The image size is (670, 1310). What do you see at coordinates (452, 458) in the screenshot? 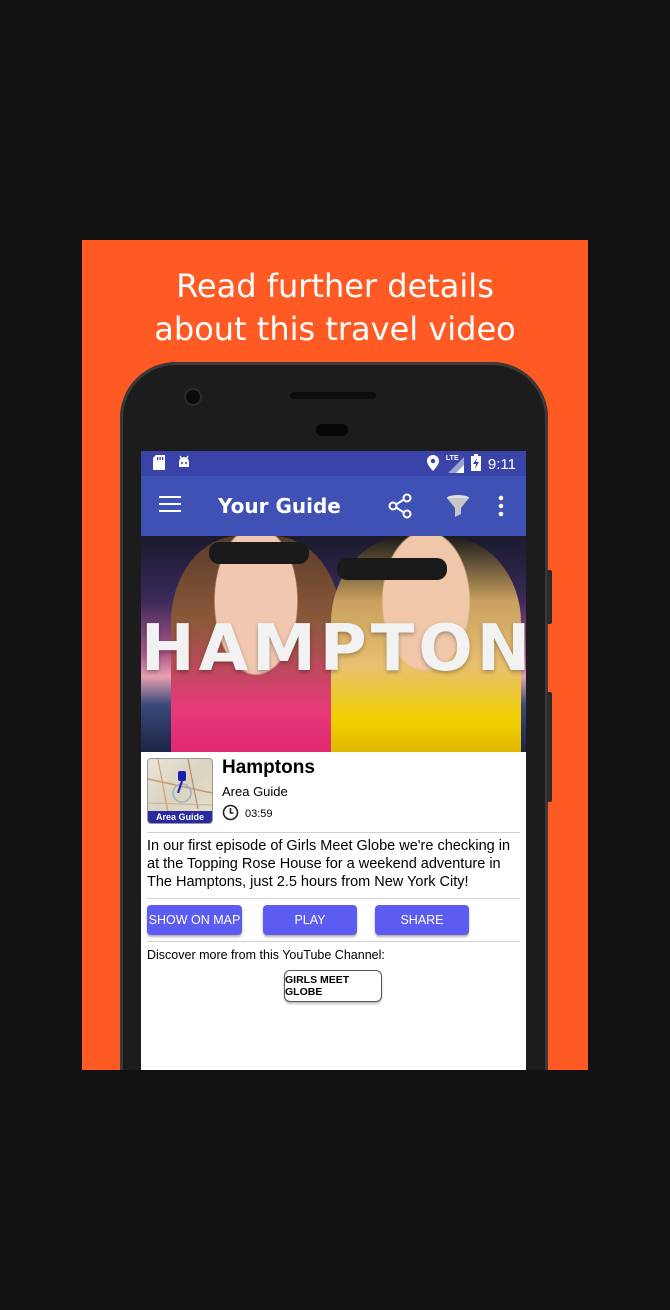
I see `network-type-label: LTE` at bounding box center [452, 458].